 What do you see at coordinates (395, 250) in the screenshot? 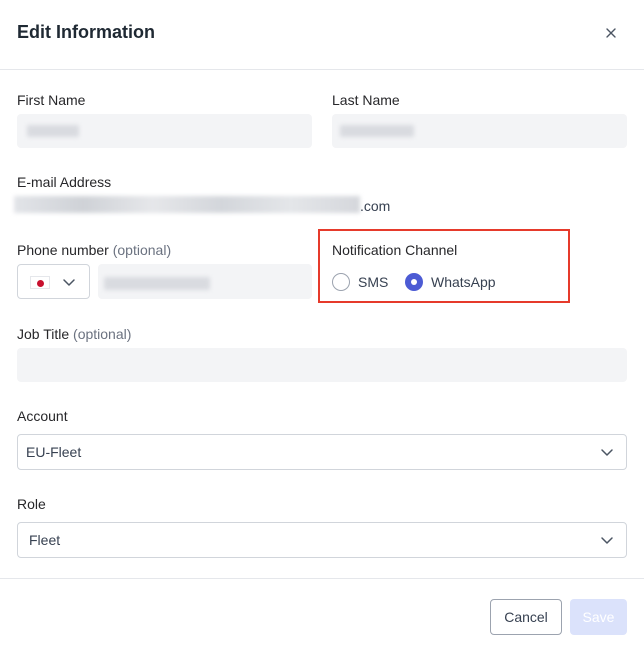
I see `notification-channel-label: Notification Channel` at bounding box center [395, 250].